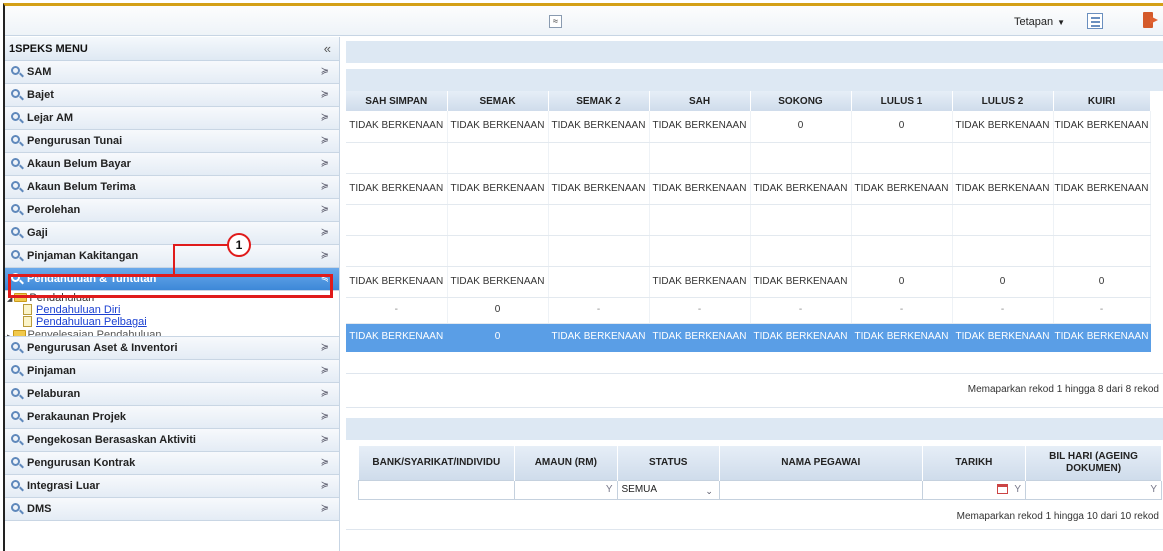 The height and width of the screenshot is (551, 1163). What do you see at coordinates (172, 486) in the screenshot?
I see `sidebar-item-integrasi-luar: Integrasi Luar ≽` at bounding box center [172, 486].